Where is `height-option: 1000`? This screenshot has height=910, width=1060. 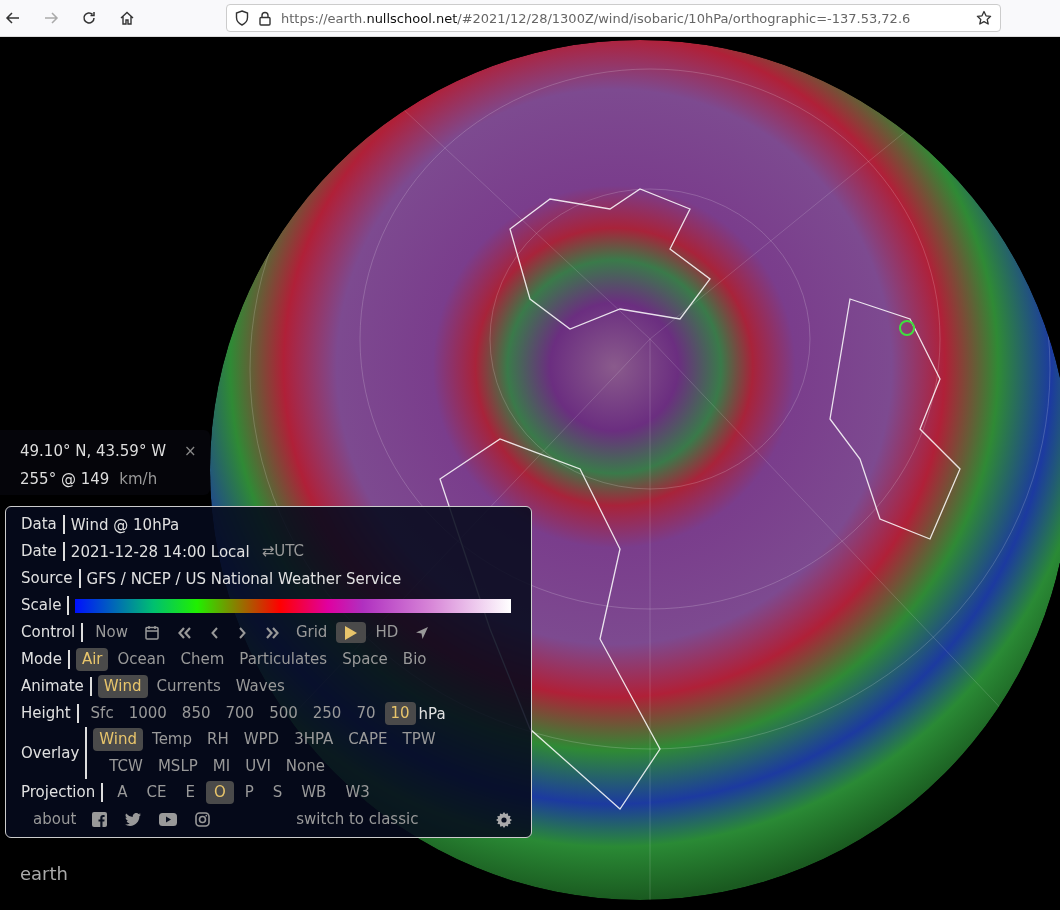
height-option: 1000 is located at coordinates (147, 713).